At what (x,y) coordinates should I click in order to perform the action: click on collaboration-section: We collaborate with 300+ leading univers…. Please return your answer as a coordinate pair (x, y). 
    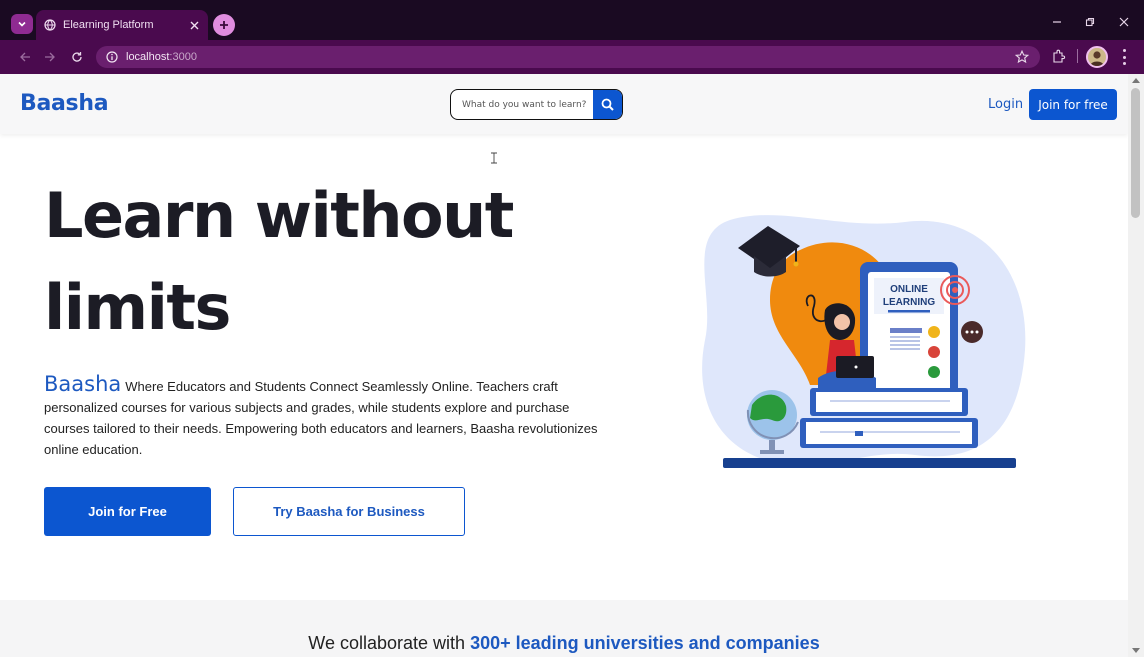
    Looking at the image, I should click on (564, 628).